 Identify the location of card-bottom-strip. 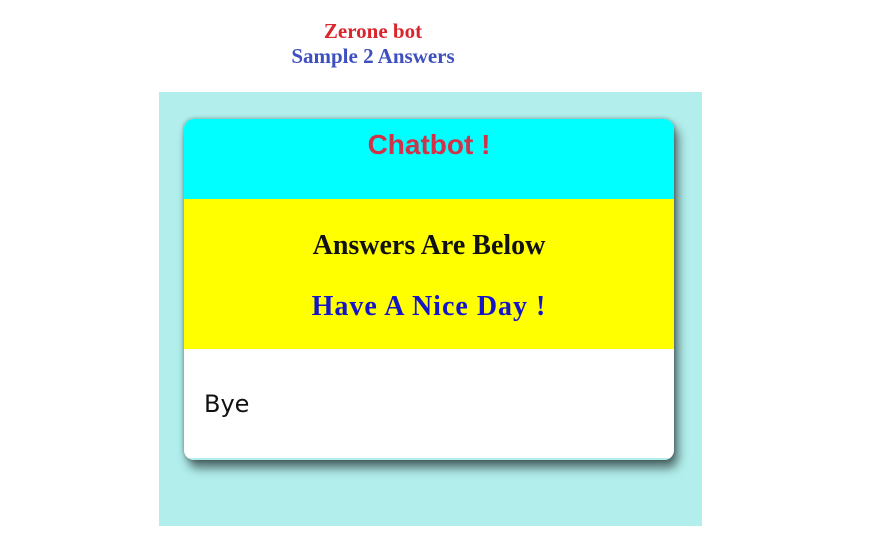
(429, 459).